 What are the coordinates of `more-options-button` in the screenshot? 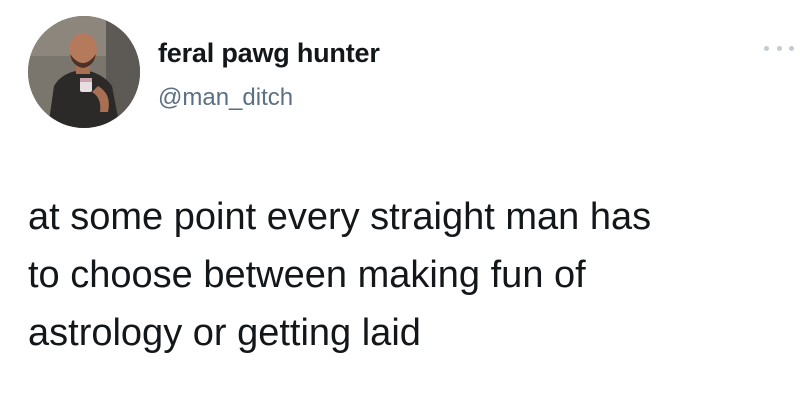 It's located at (779, 48).